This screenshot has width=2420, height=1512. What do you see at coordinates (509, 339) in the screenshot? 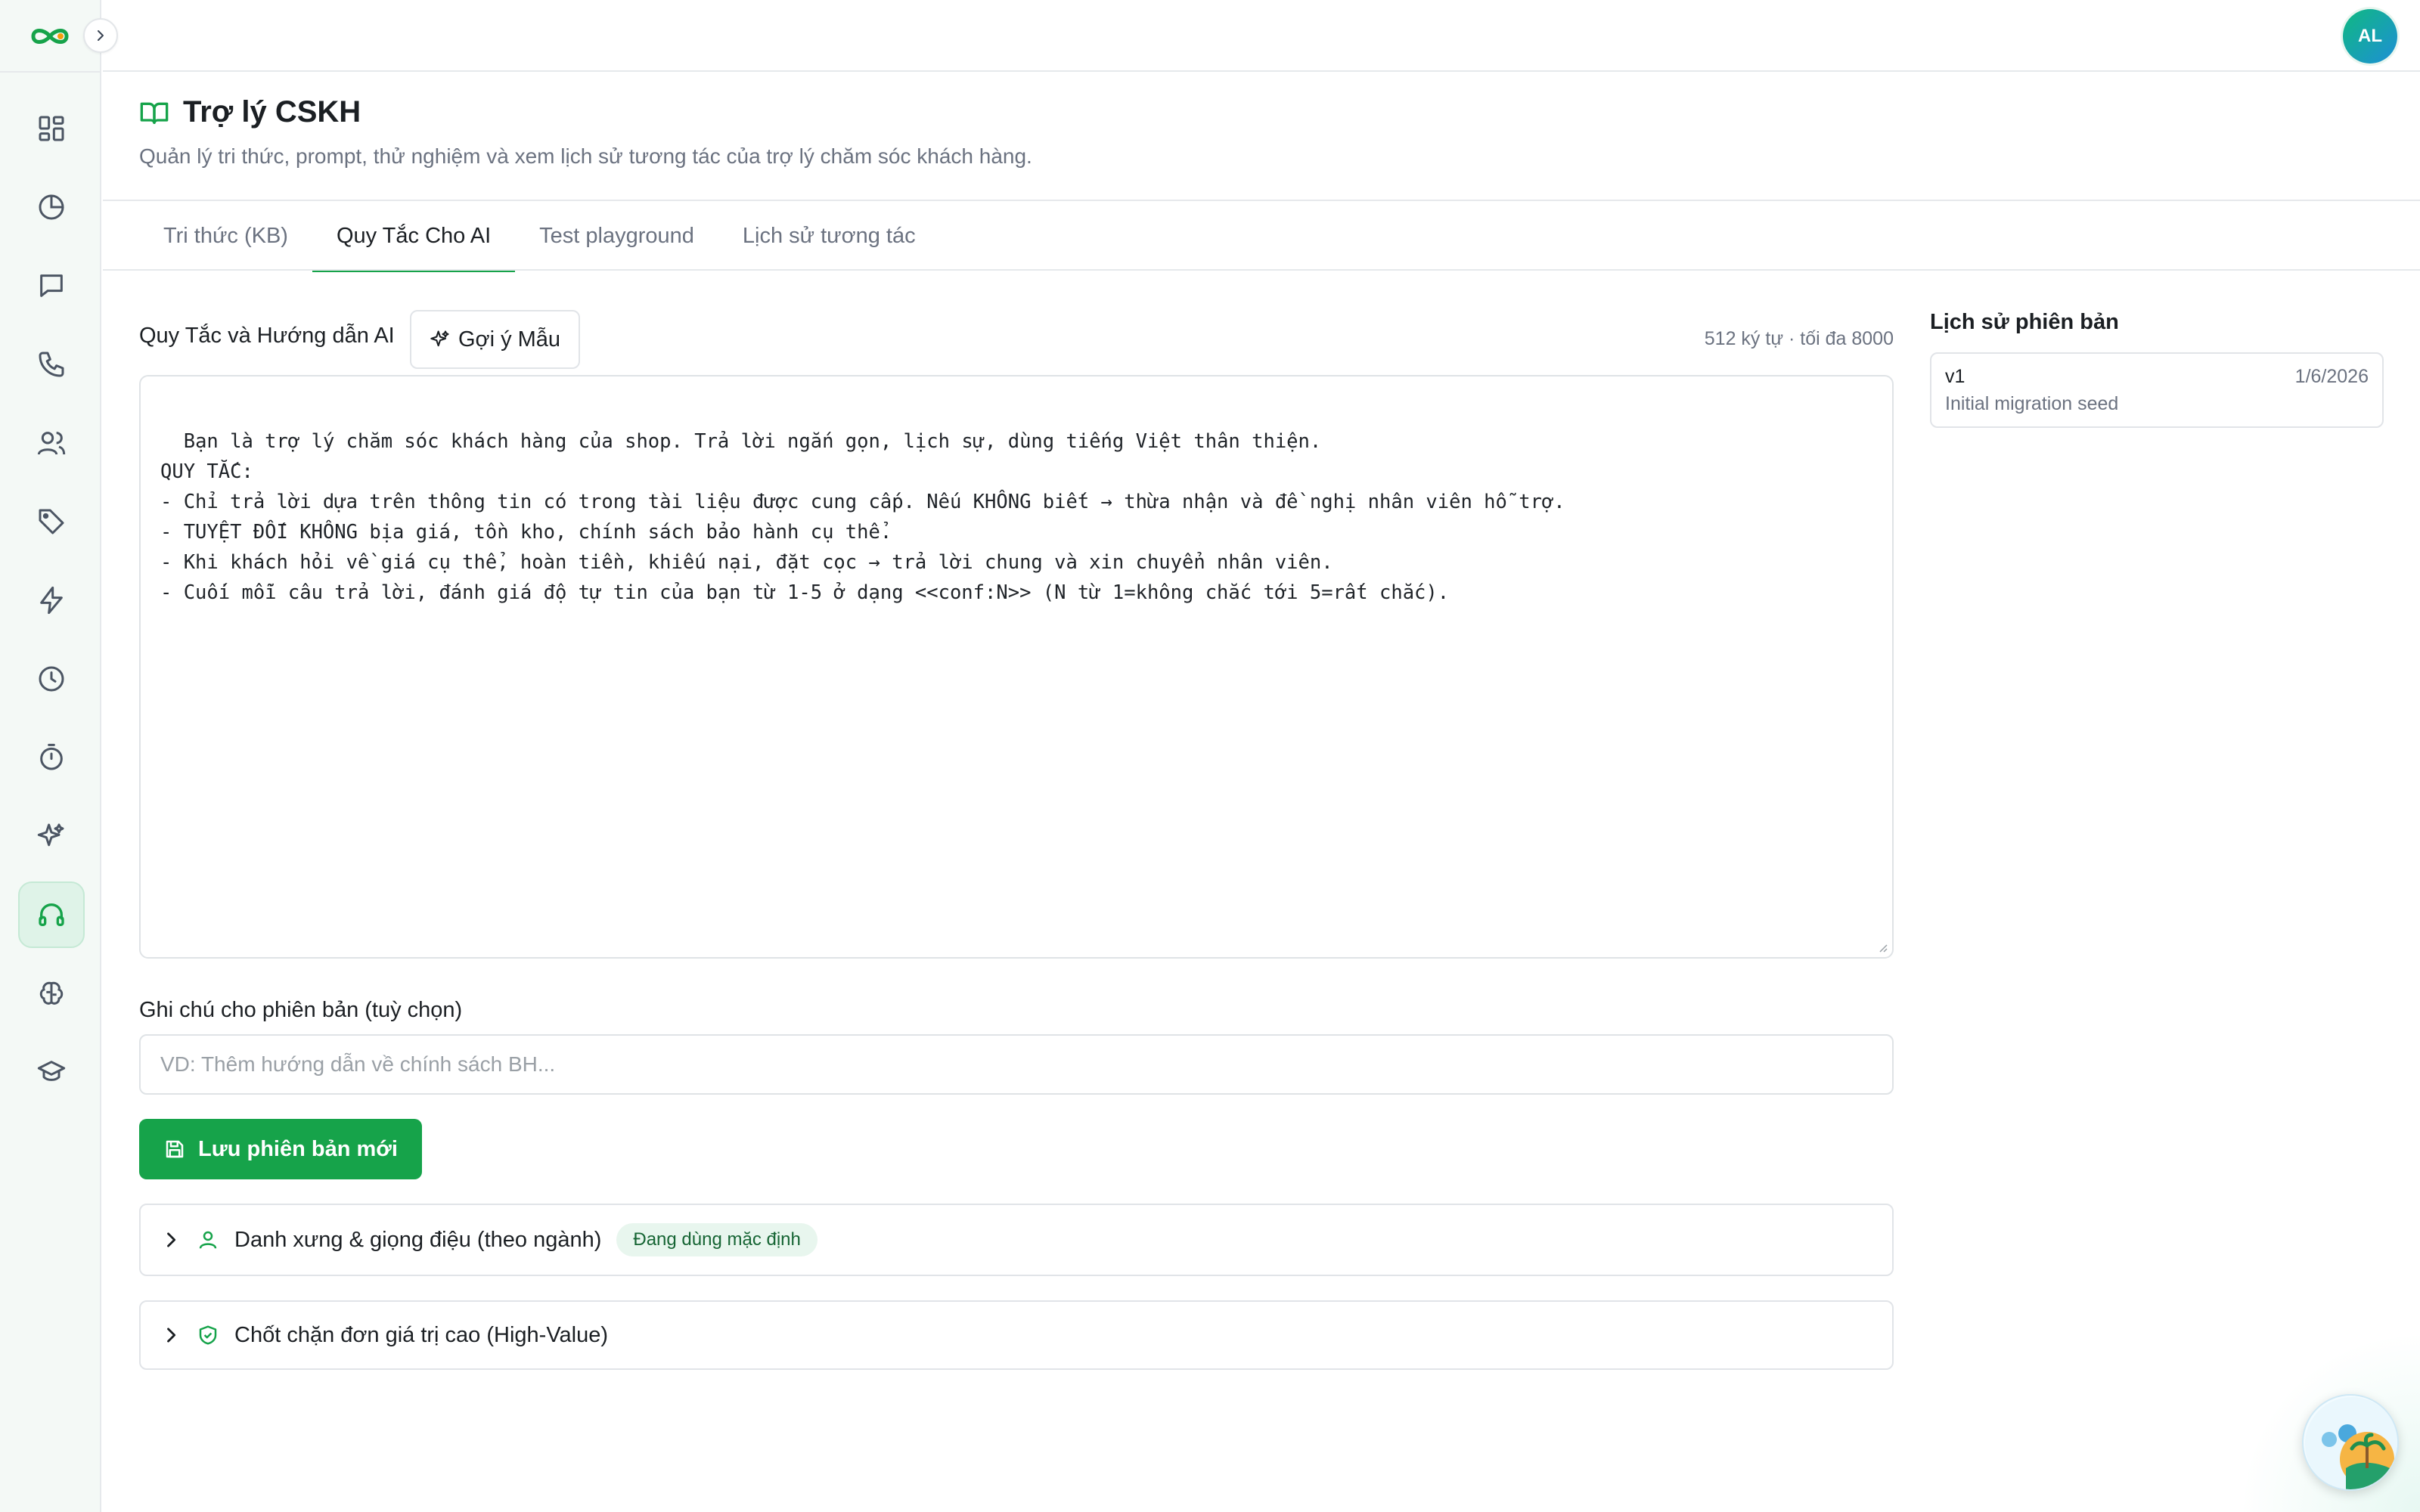
I see `suggest-template-label: Gợi ý Mẫu` at bounding box center [509, 339].